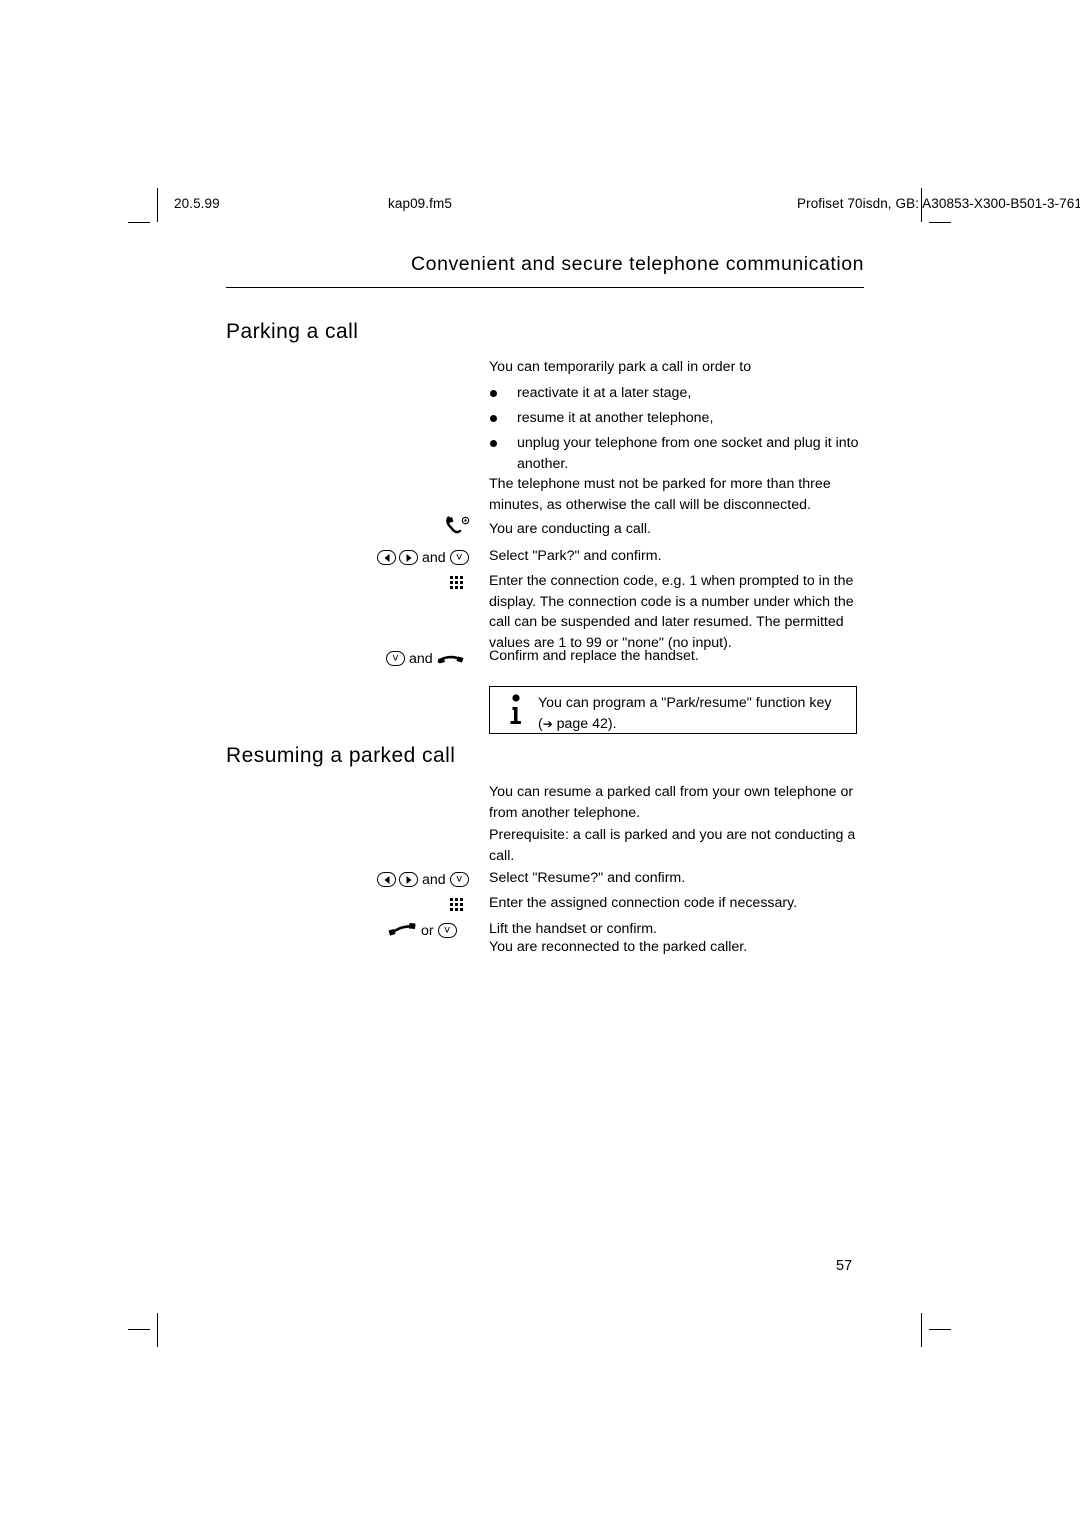  Describe the element at coordinates (139, 1329) in the screenshot. I see `crop-mark-left-dash-bottom` at that location.